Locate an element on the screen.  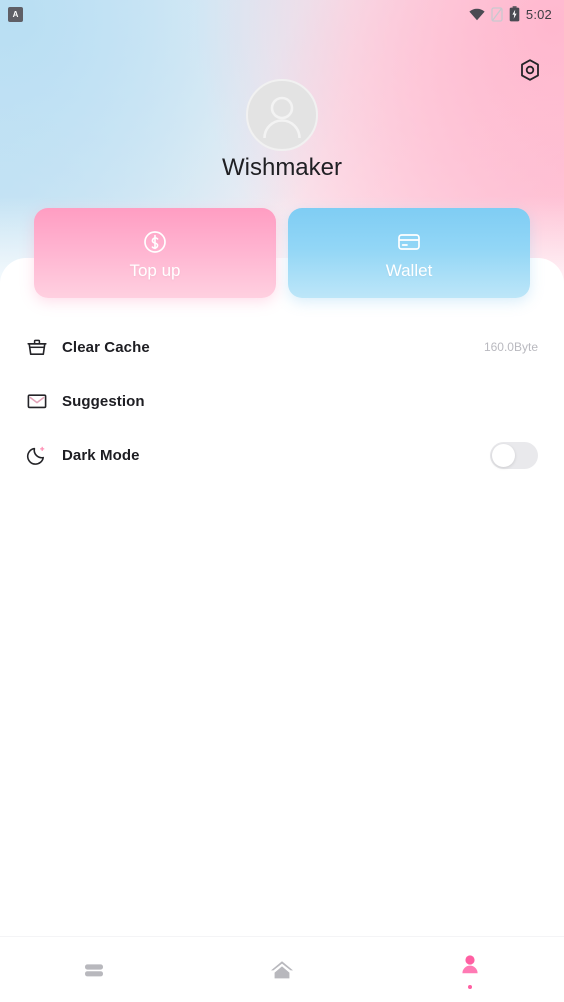
signal-off-icon is located at coordinates (497, 14).